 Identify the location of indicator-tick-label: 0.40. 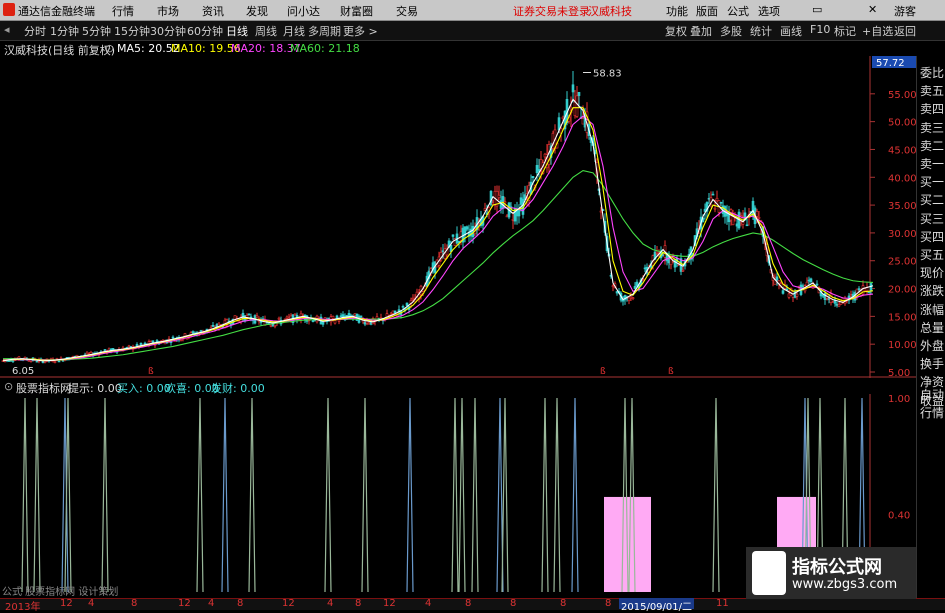
(899, 515).